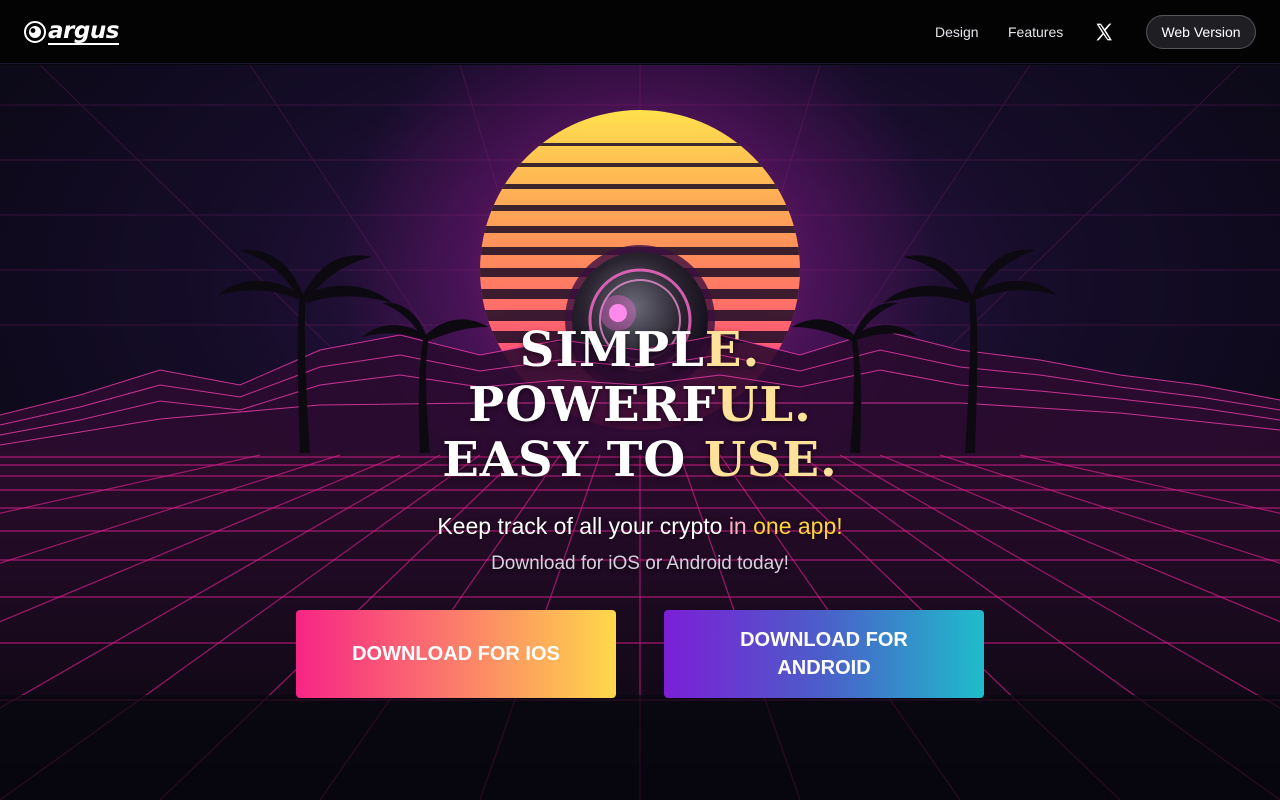 This screenshot has width=1280, height=800. I want to click on headline-line-1-accent: E., so click(732, 350).